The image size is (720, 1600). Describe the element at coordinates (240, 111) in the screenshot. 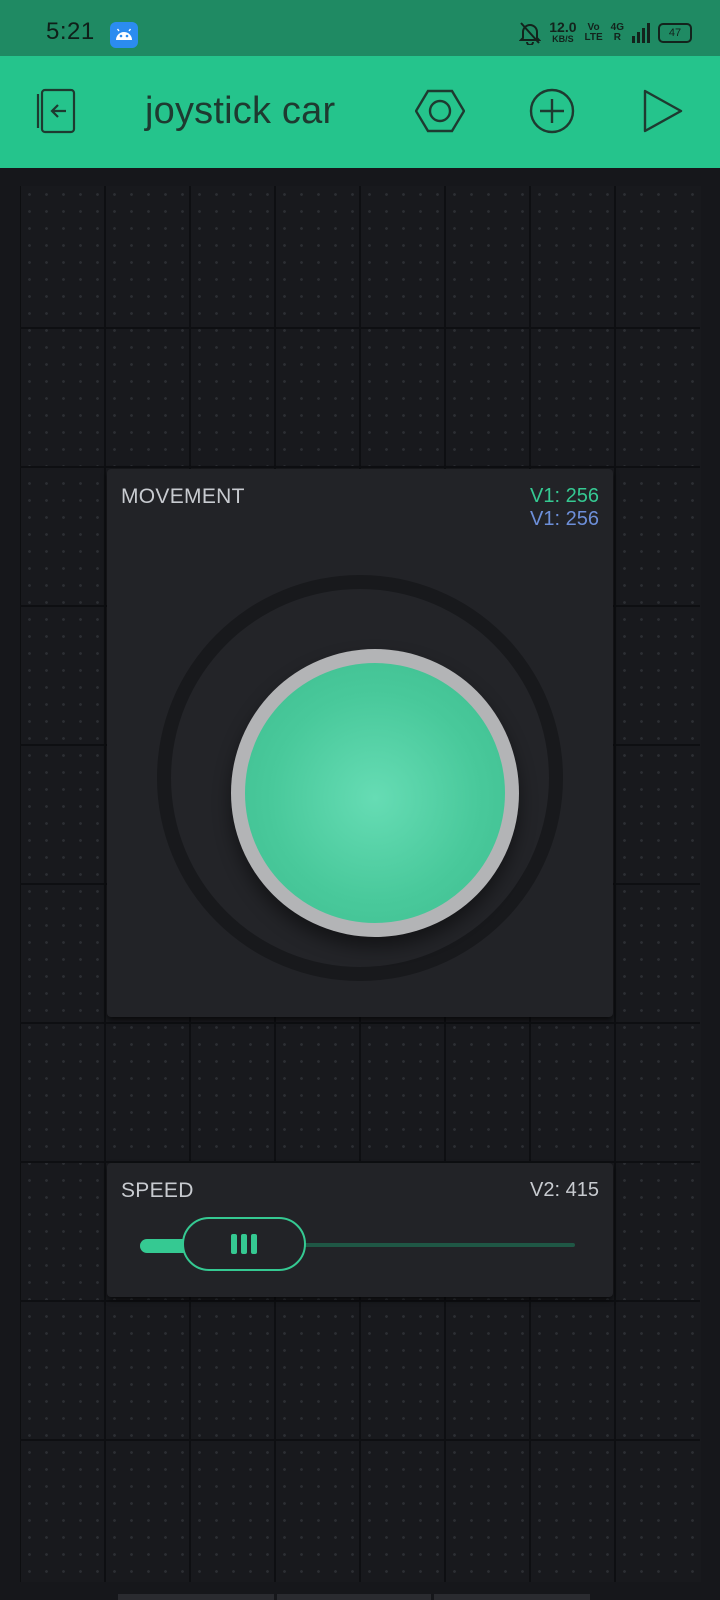

I see `project-title: joystick car` at that location.